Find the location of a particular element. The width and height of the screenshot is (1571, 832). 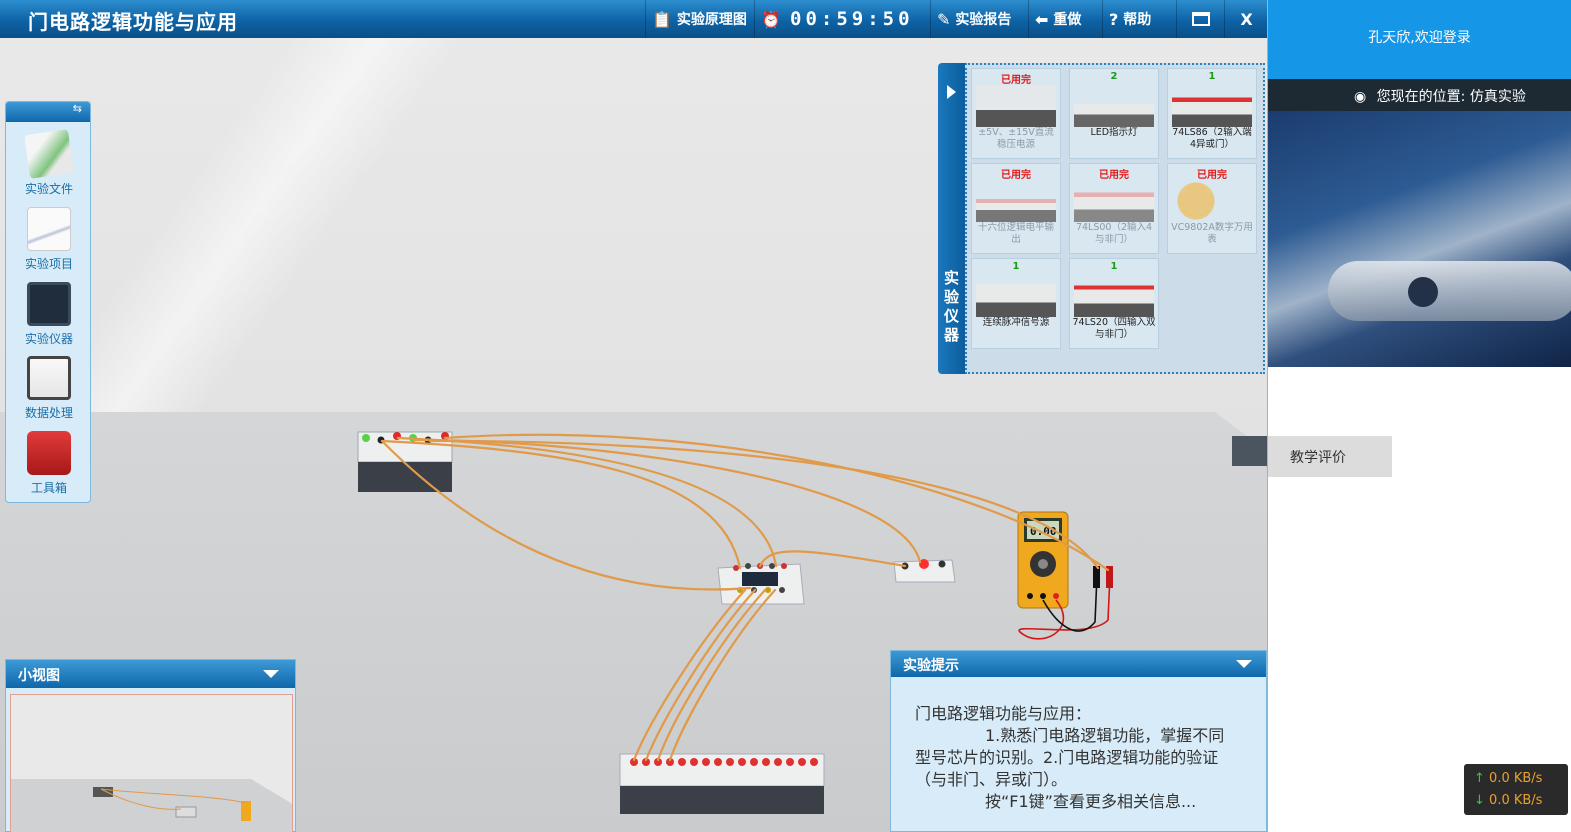

toolbox-icon is located at coordinates (49, 453).